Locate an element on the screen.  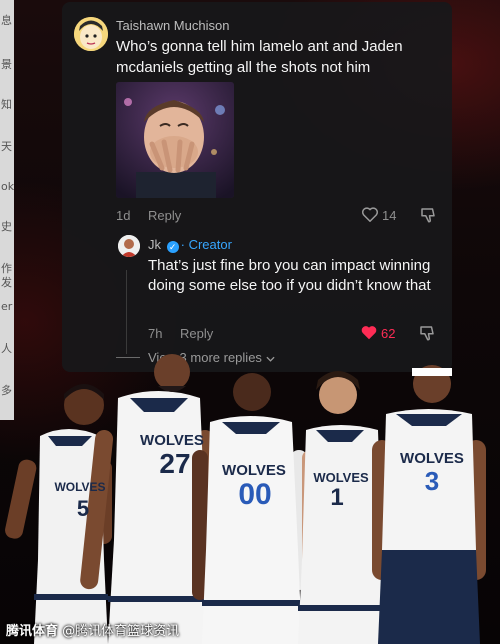
jersey-number: 27 is located at coordinates (175, 463).